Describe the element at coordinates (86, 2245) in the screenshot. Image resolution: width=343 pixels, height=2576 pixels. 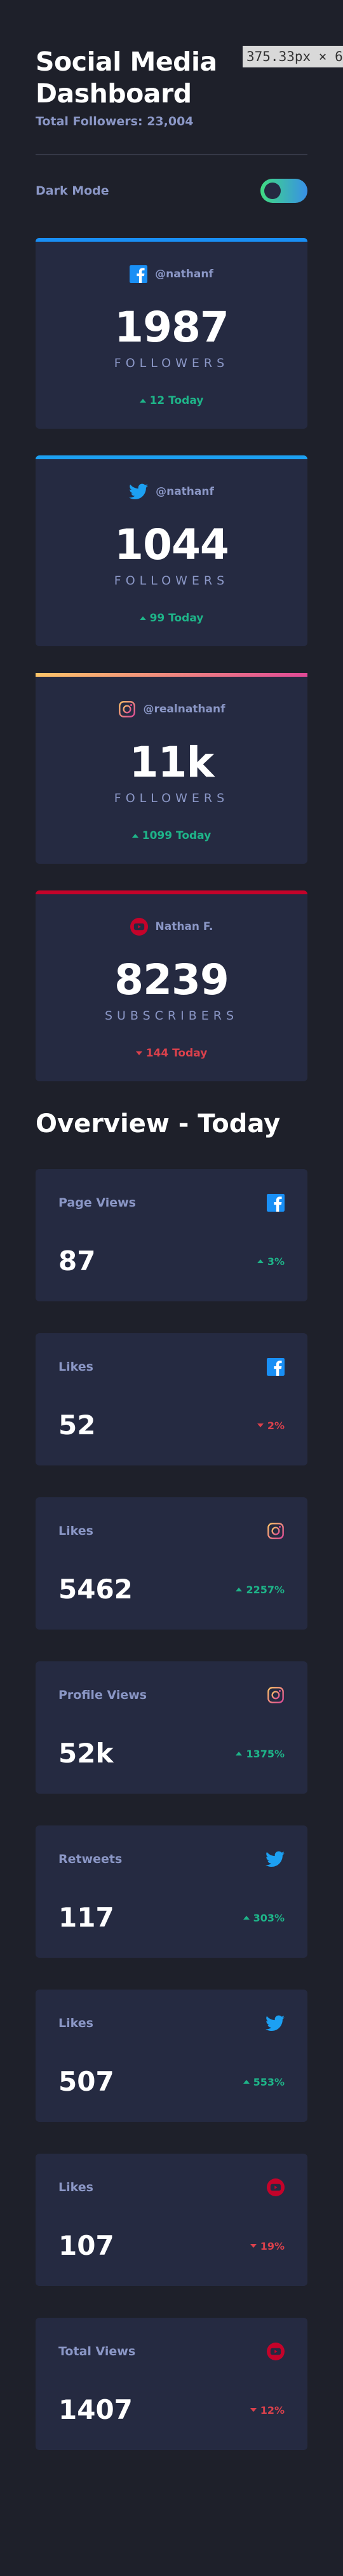
I see `overview-value: 107` at that location.